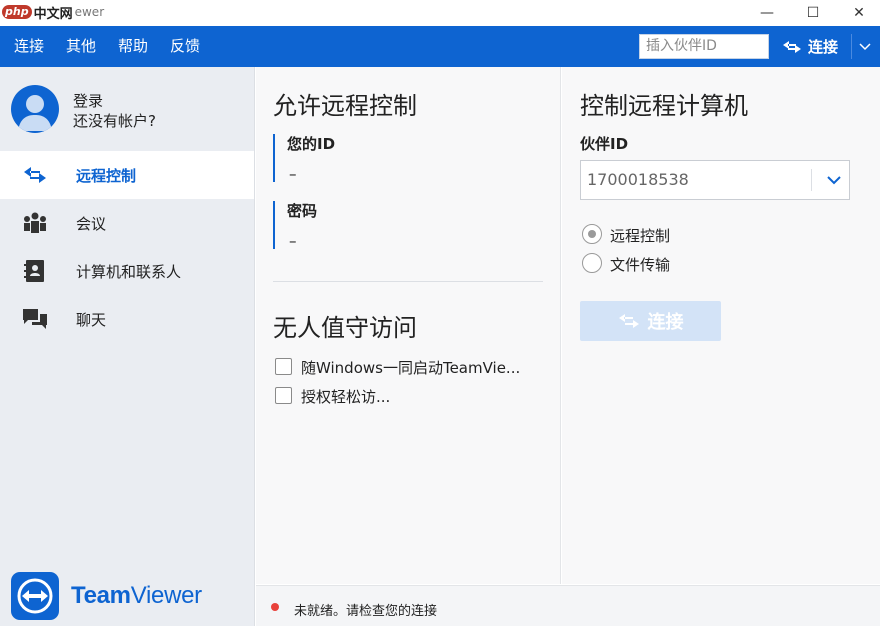 The width and height of the screenshot is (880, 626). What do you see at coordinates (101, 595) in the screenshot?
I see `brand-bold: Team` at bounding box center [101, 595].